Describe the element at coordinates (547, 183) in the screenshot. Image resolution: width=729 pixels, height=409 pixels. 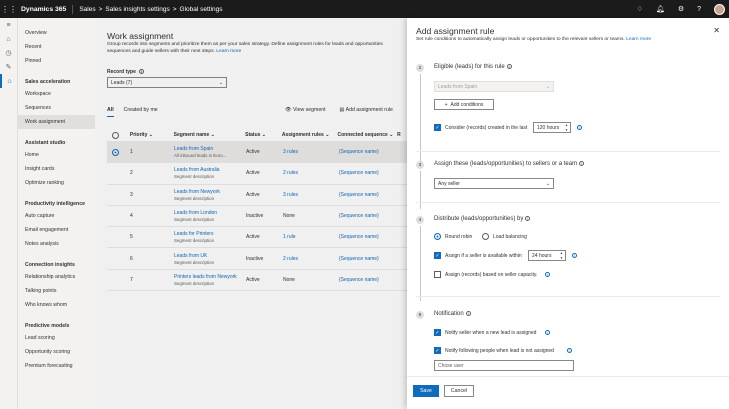
I see `chevron-down-icon: ⌄` at that location.